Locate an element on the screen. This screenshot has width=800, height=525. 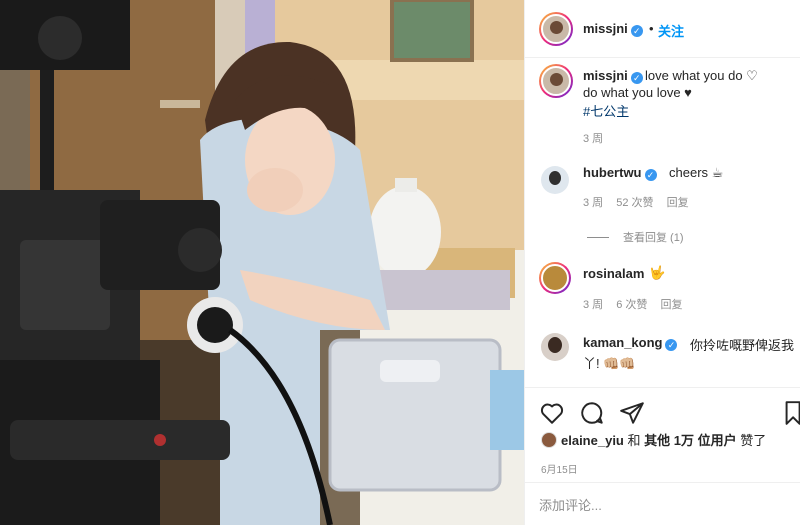
add-comment-input is located at coordinates (659, 505).